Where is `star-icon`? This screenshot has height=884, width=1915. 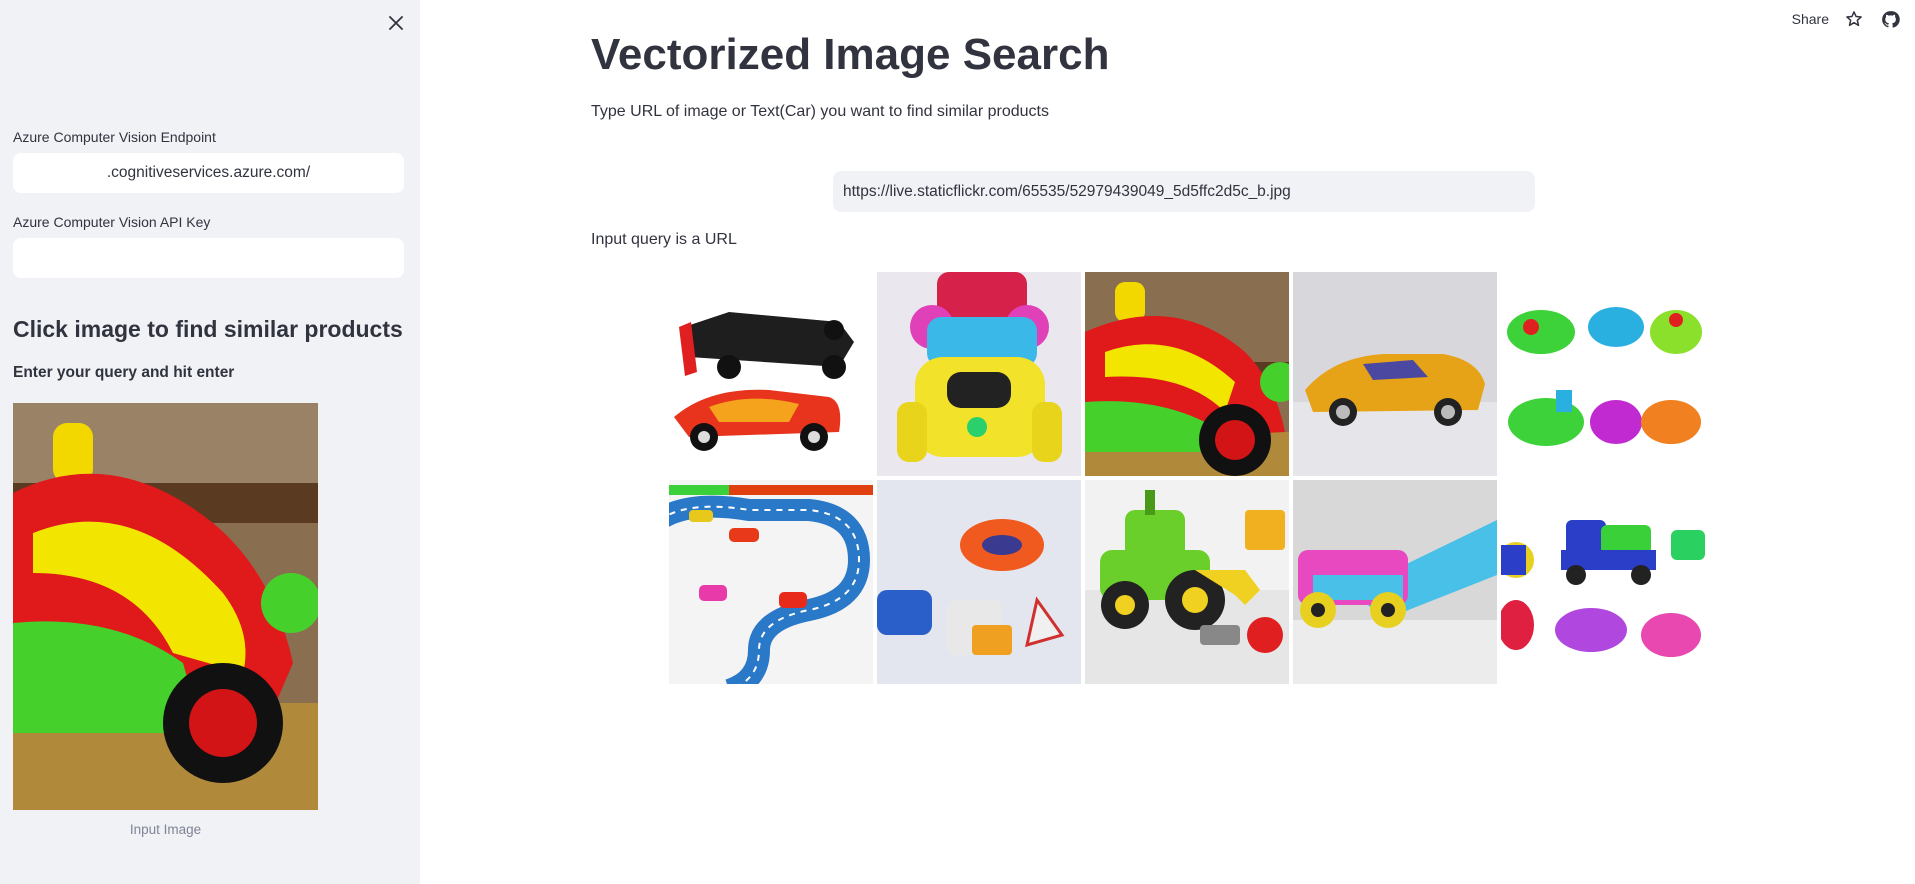 star-icon is located at coordinates (1854, 19).